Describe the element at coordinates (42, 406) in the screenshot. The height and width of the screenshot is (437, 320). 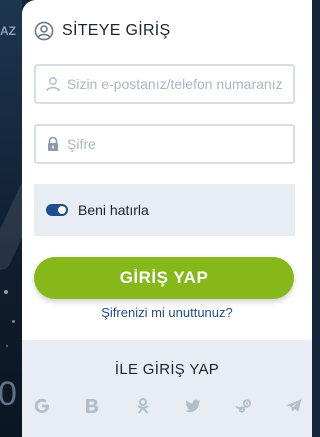
I see `google-icon` at that location.